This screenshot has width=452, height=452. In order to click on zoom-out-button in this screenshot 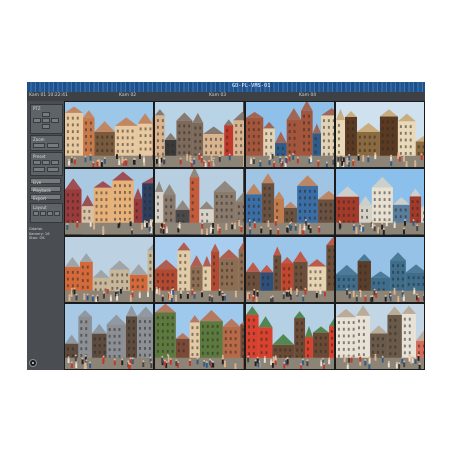, I will do `click(53, 145)`.